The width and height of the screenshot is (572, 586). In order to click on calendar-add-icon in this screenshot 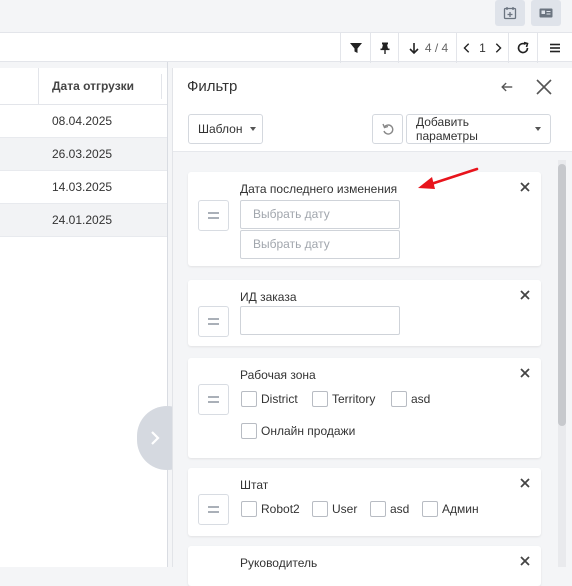, I will do `click(510, 13)`.